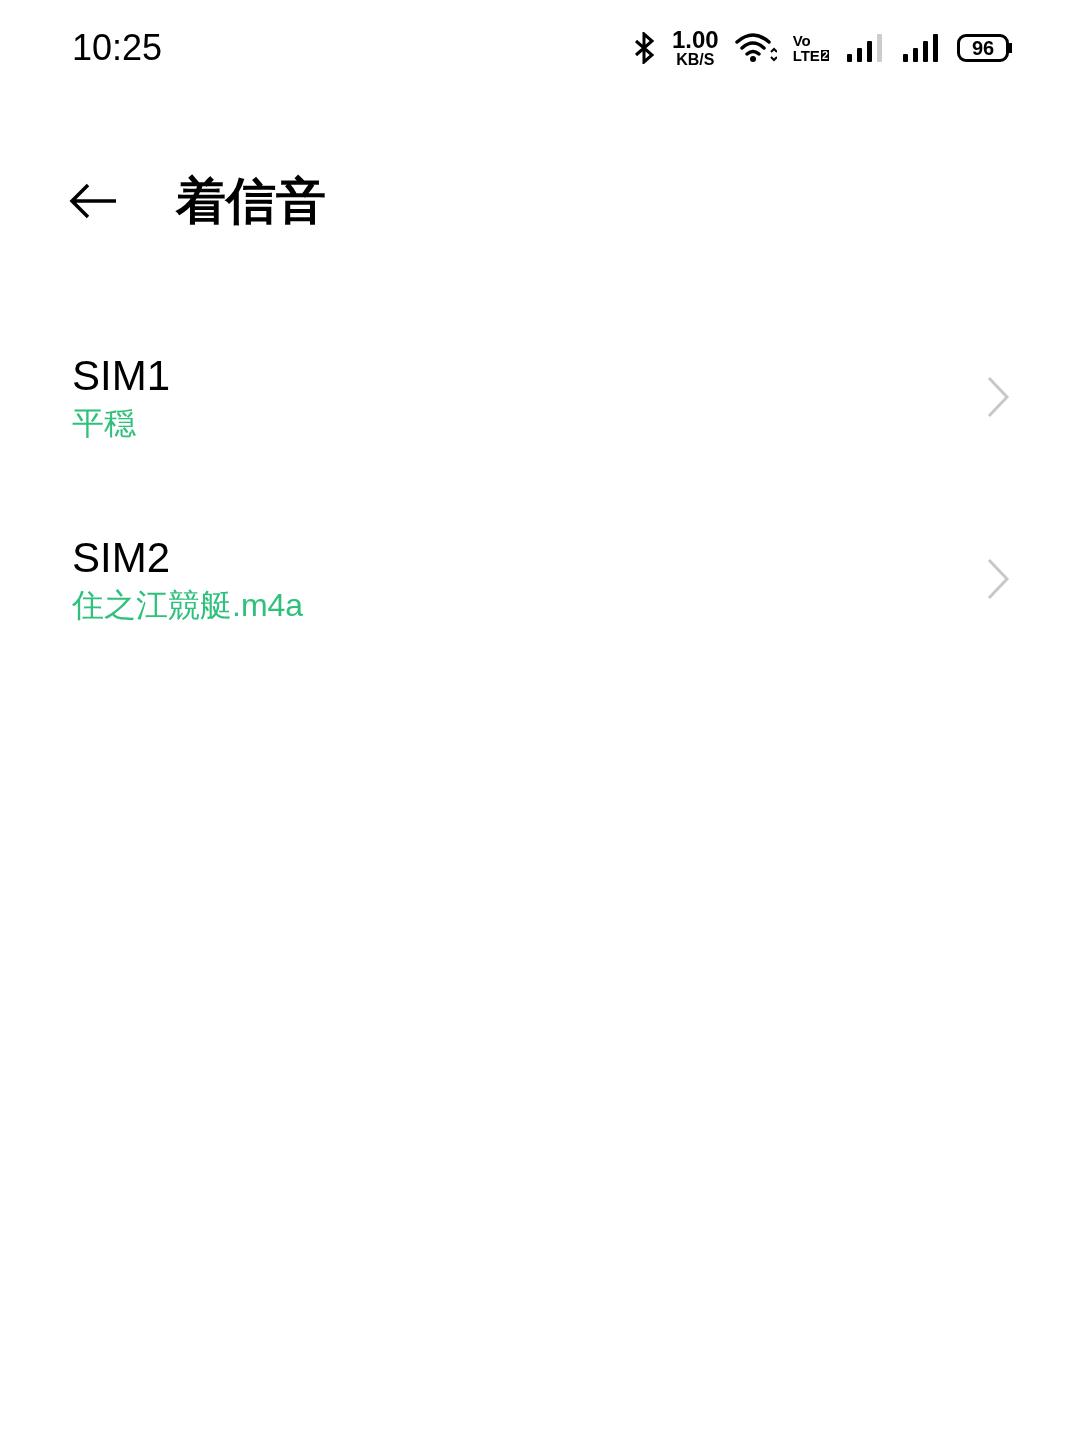  I want to click on page-title: 着信音, so click(251, 201).